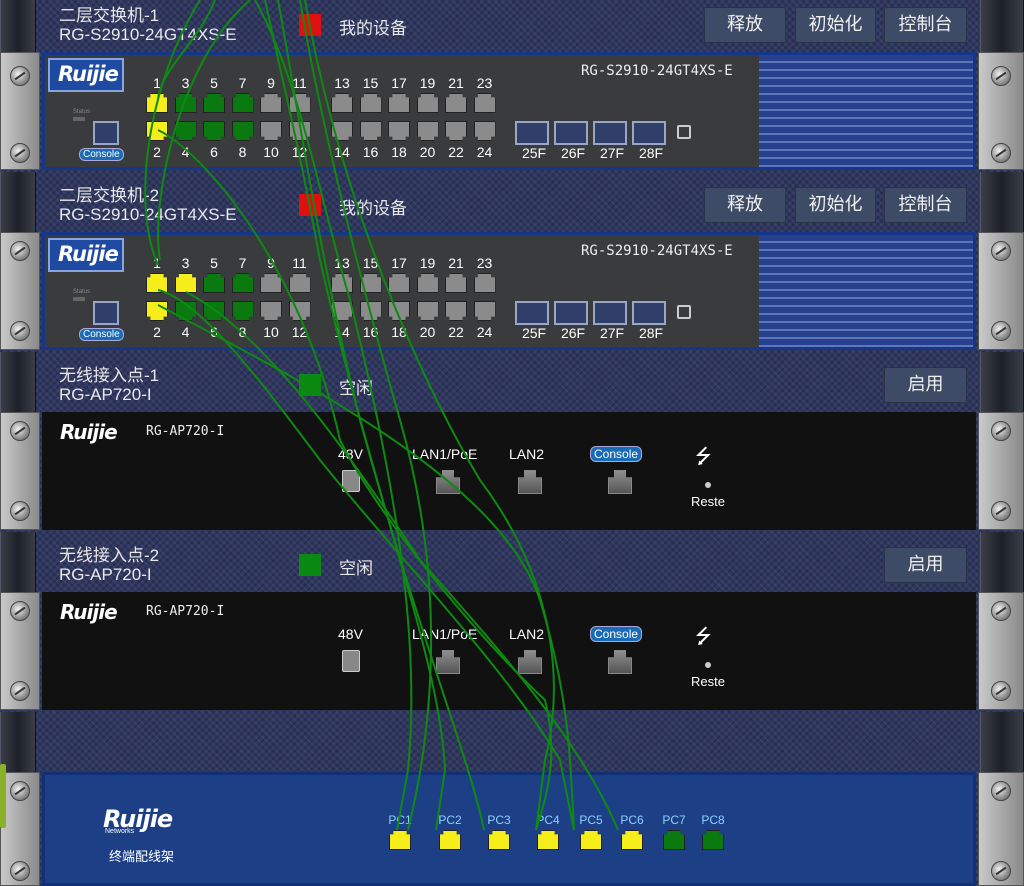  I want to click on port-number: 5, so click(214, 263).